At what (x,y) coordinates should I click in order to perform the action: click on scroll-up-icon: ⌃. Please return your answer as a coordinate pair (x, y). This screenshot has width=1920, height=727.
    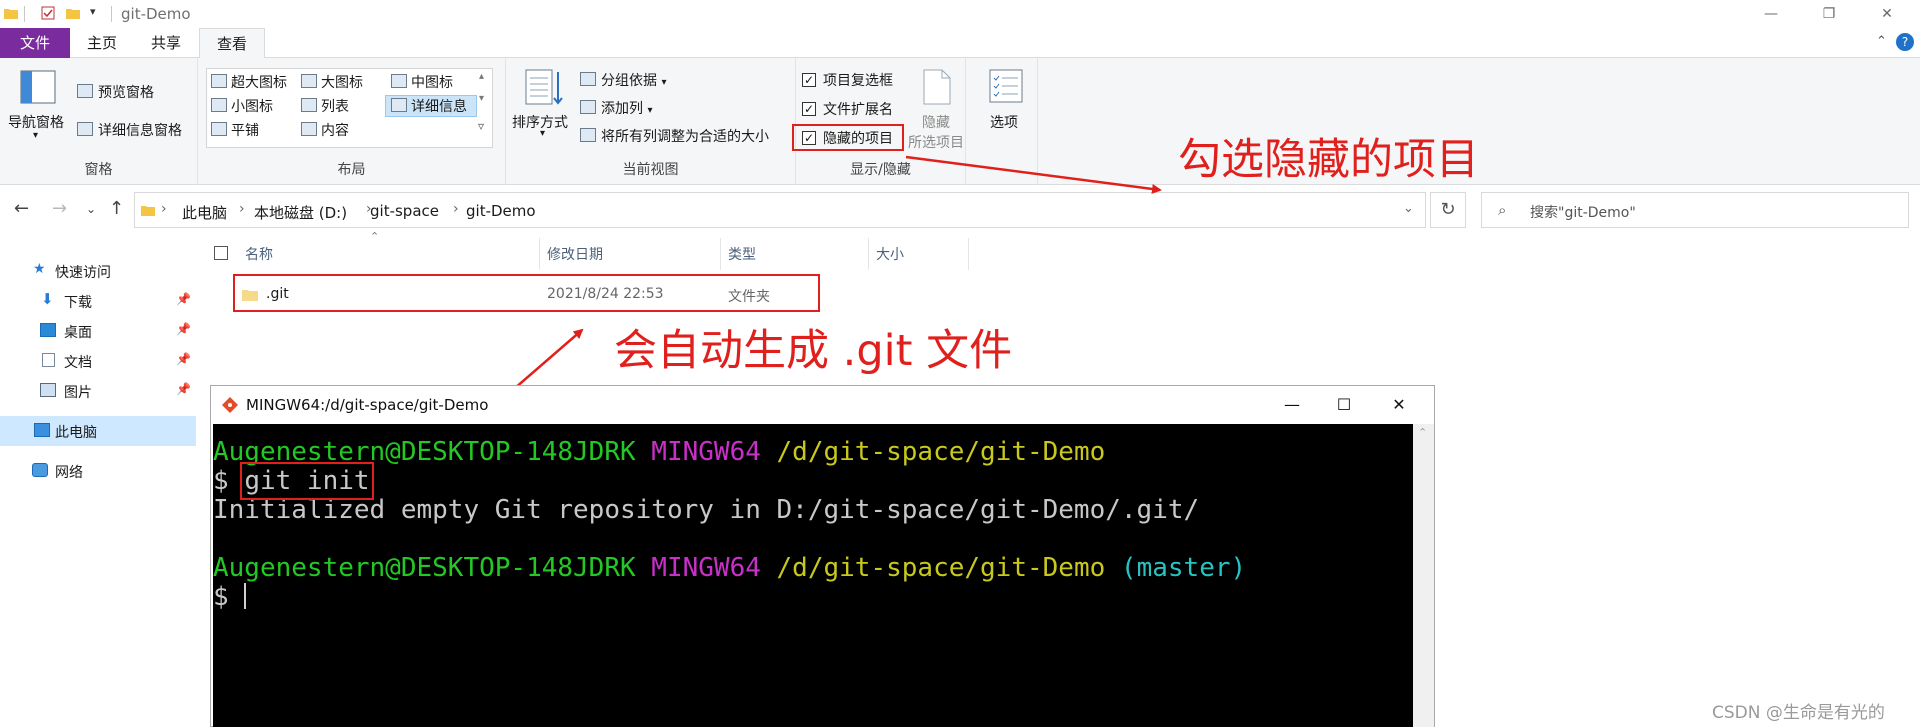
    Looking at the image, I should click on (1422, 432).